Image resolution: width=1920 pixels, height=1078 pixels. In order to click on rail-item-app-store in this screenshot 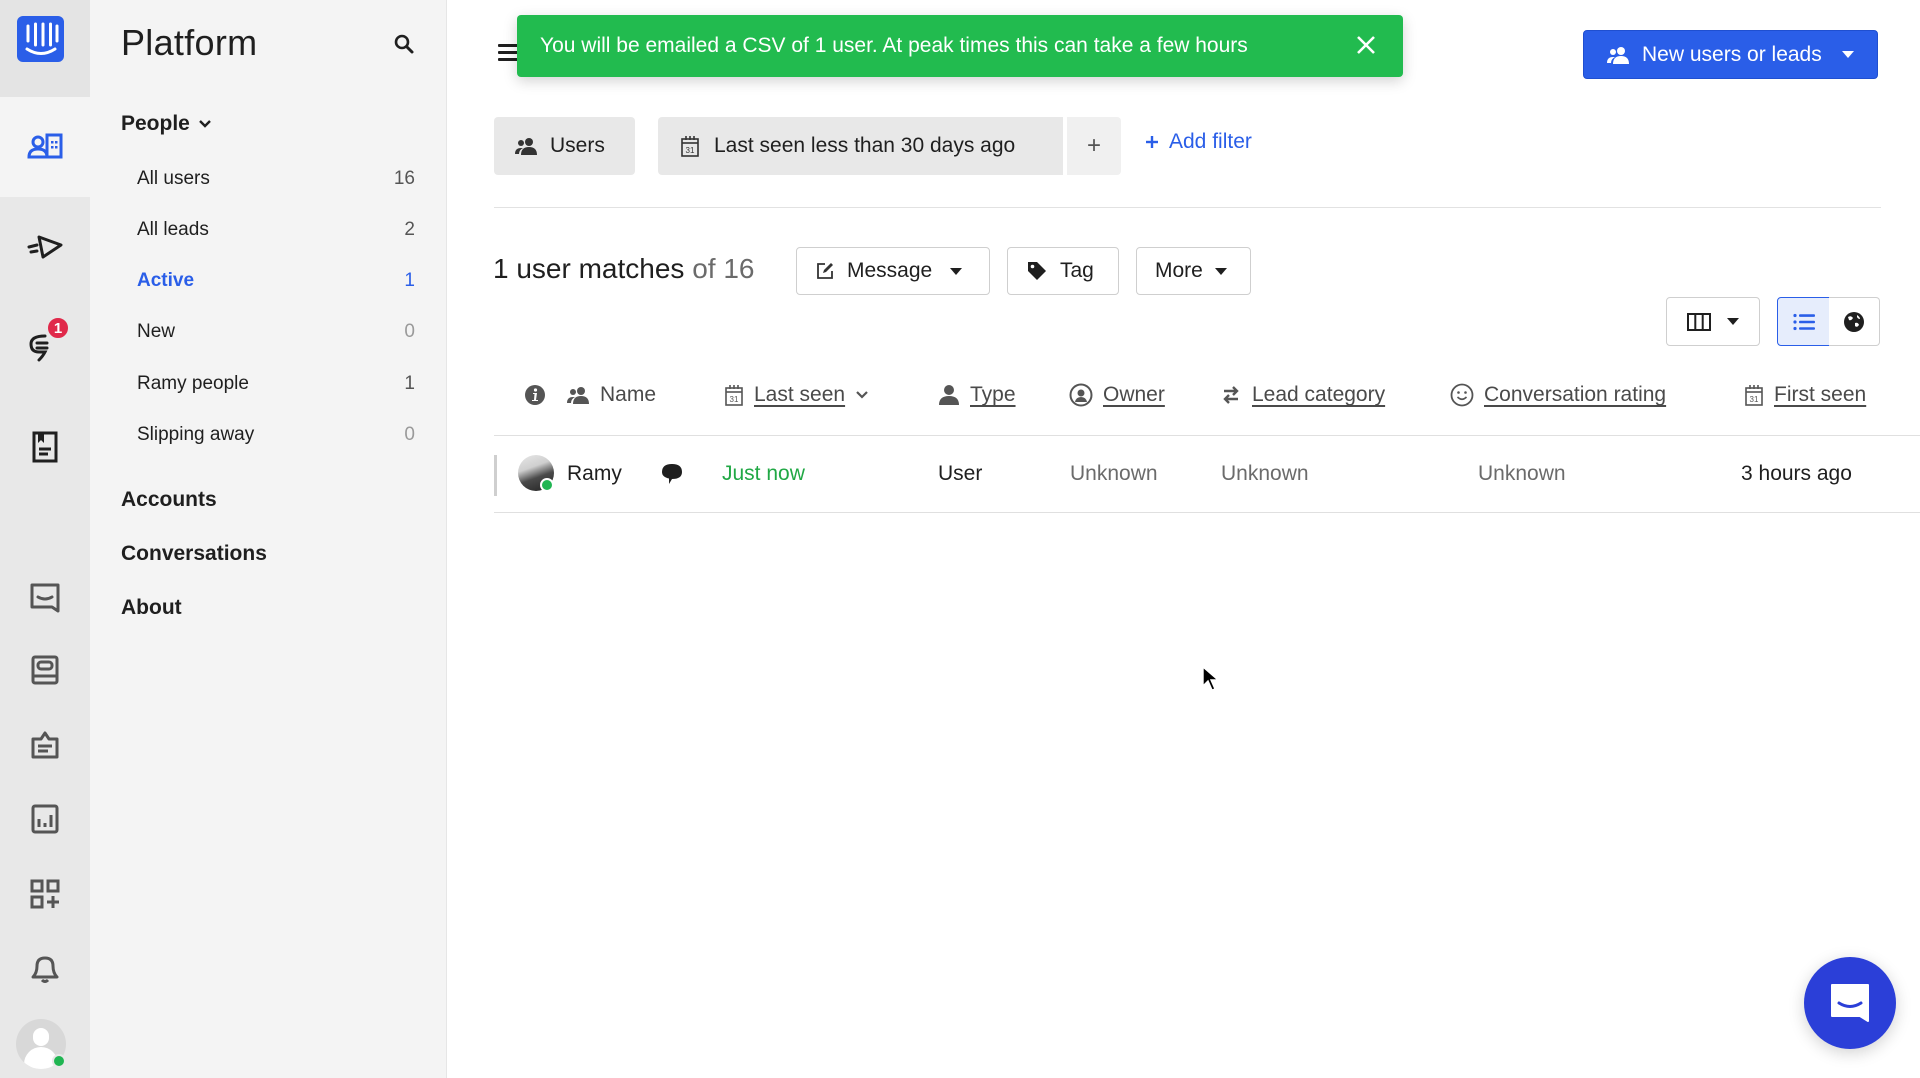, I will do `click(45, 894)`.